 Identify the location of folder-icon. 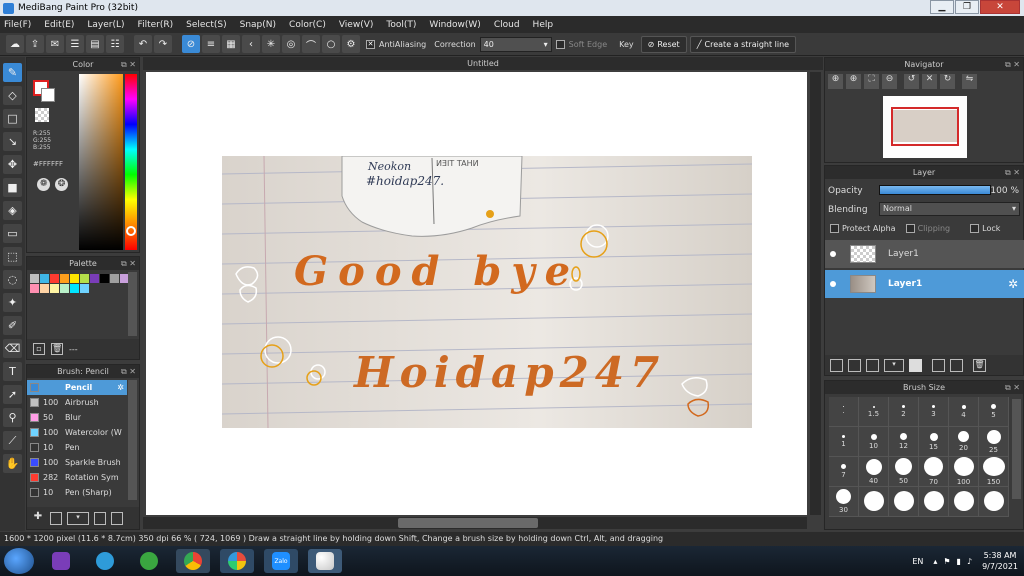
(915, 365).